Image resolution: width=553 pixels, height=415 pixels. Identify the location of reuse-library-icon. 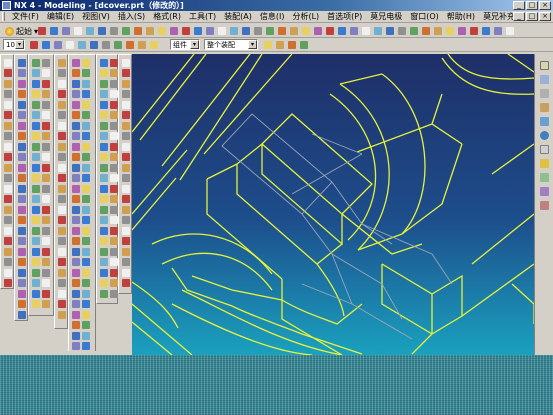
(544, 93).